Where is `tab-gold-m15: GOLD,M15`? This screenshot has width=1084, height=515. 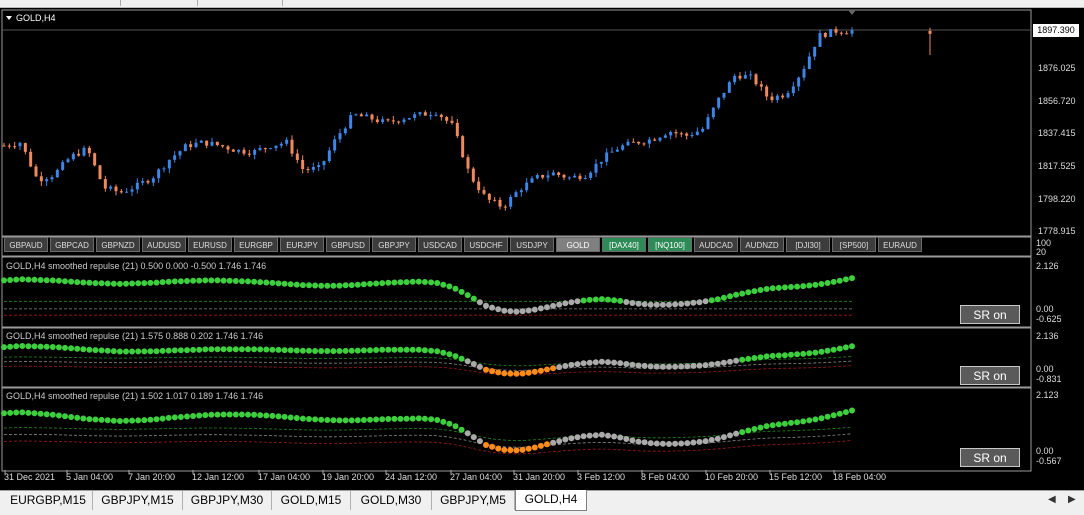 tab-gold-m15: GOLD,M15 is located at coordinates (311, 500).